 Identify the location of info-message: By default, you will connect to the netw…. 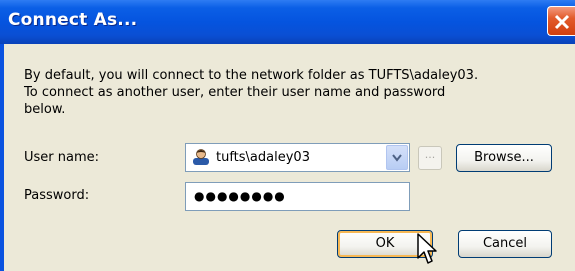
(251, 92).